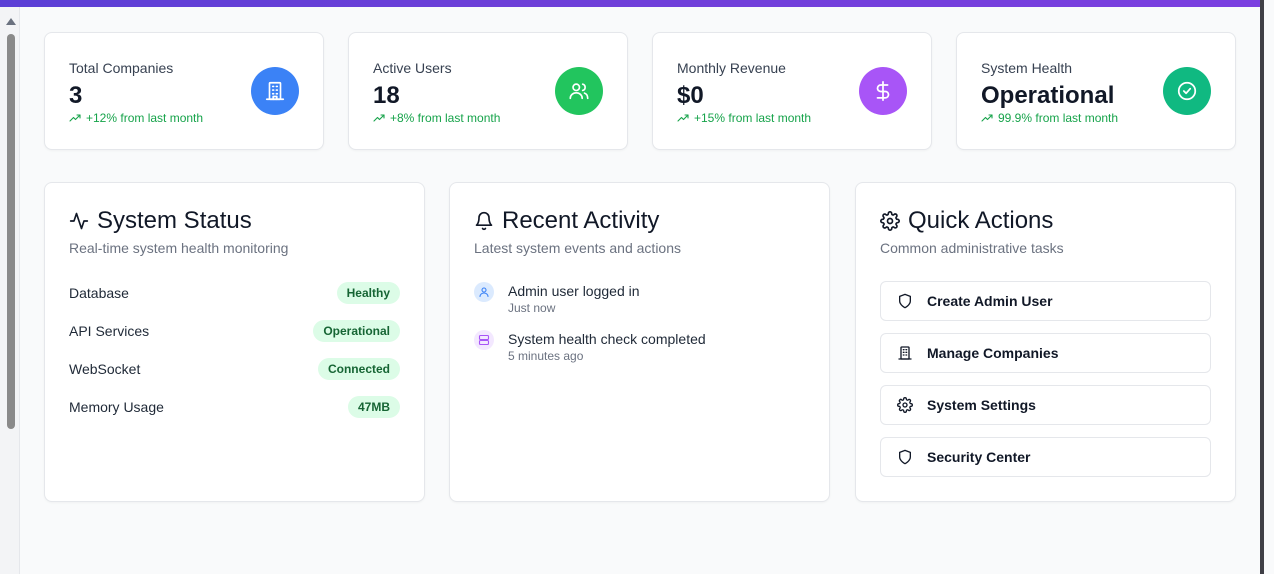 This screenshot has width=1274, height=574. What do you see at coordinates (484, 292) in the screenshot?
I see `user-icon` at bounding box center [484, 292].